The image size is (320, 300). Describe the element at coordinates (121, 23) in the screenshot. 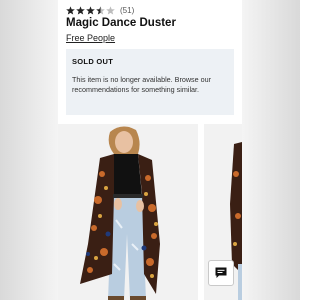

I see `product-title: Magic Dance Duster` at that location.